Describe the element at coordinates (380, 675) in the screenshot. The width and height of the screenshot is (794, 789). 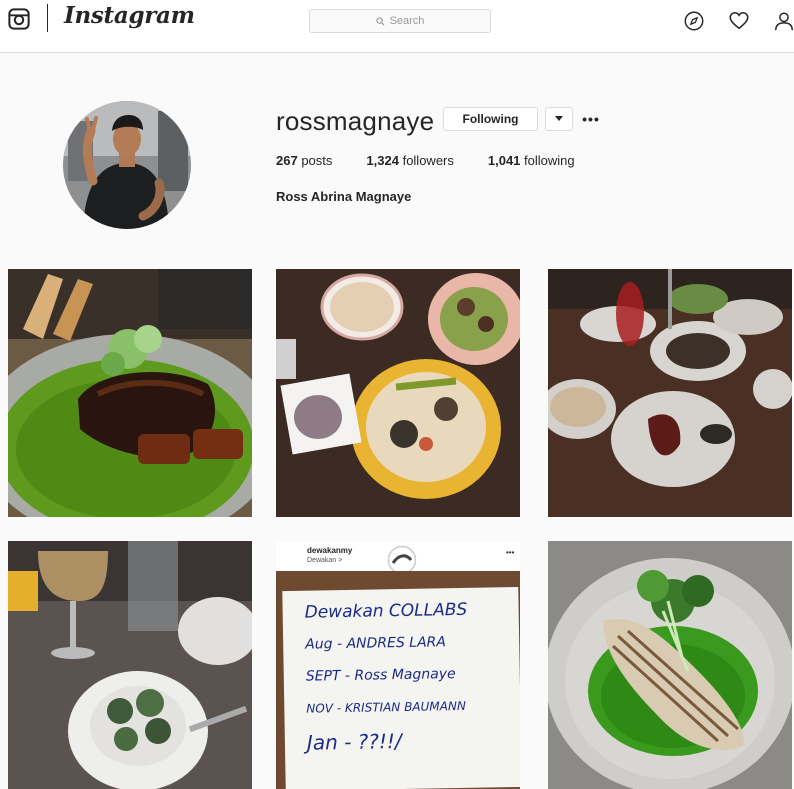
I see `note-line-3: SEPT - Ross Magnaye` at that location.